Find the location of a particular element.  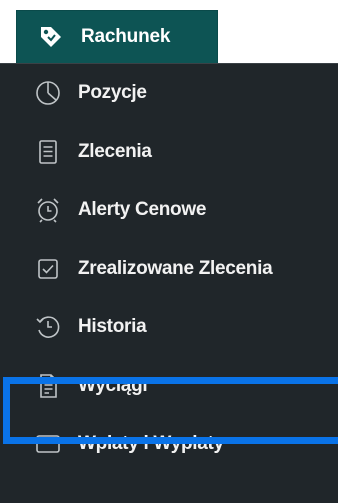

tag-icon is located at coordinates (51, 37).